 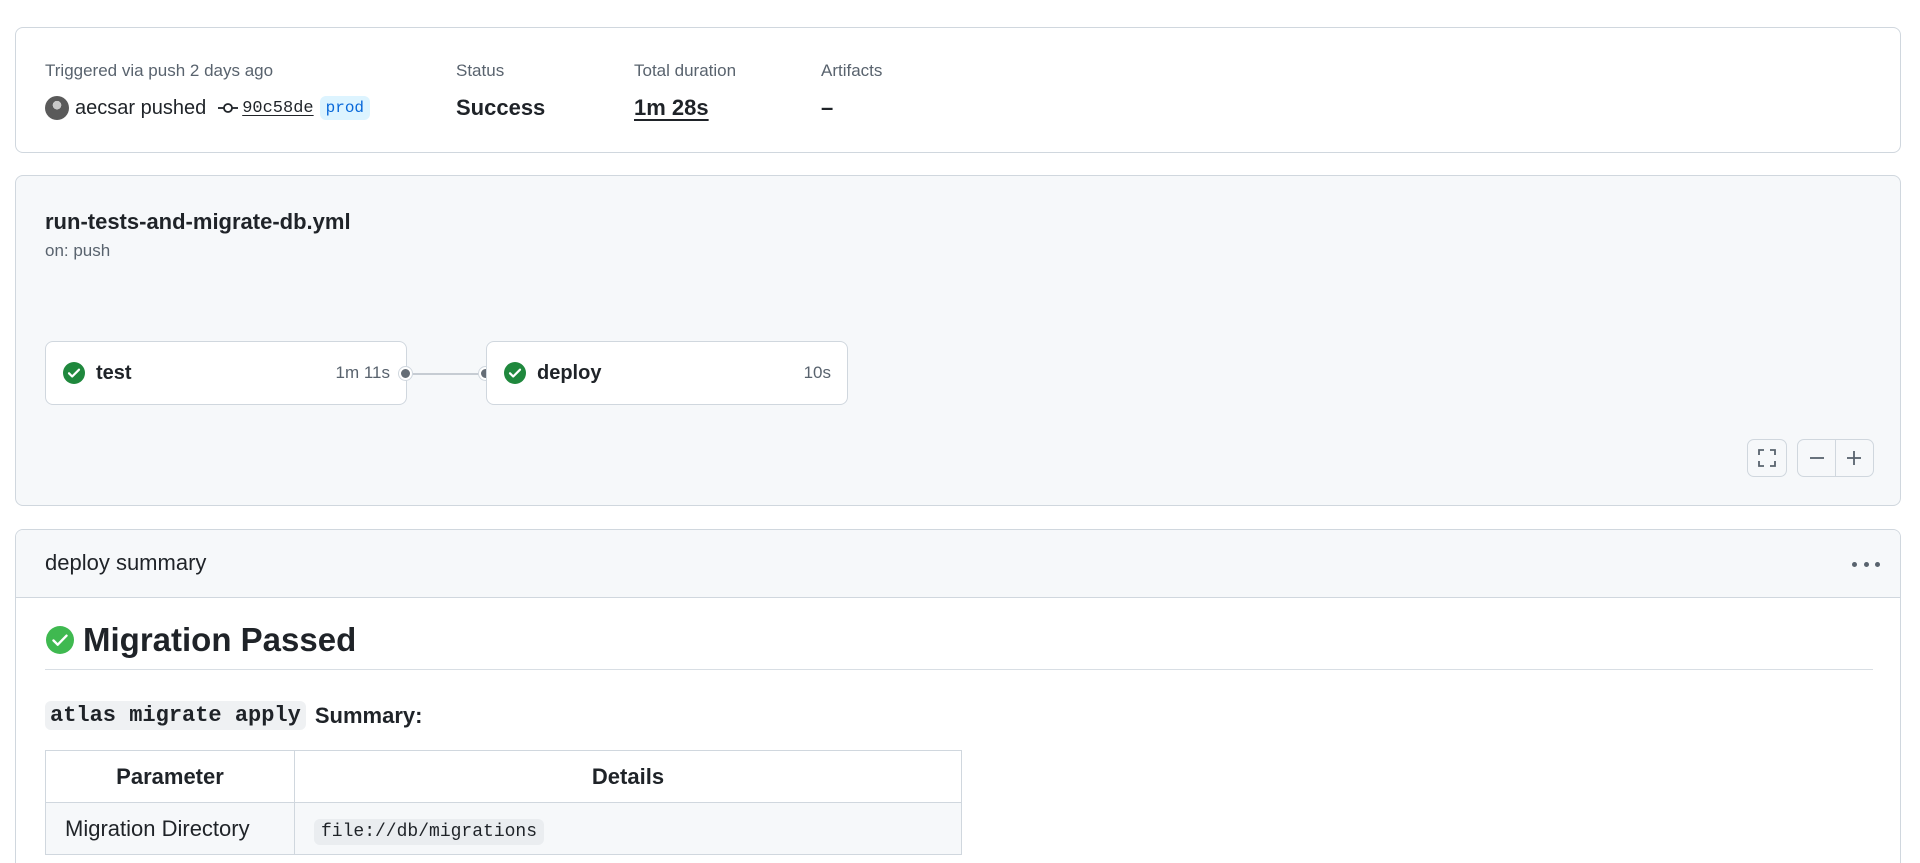 What do you see at coordinates (817, 372) in the screenshot?
I see `job-duration: 10s` at bounding box center [817, 372].